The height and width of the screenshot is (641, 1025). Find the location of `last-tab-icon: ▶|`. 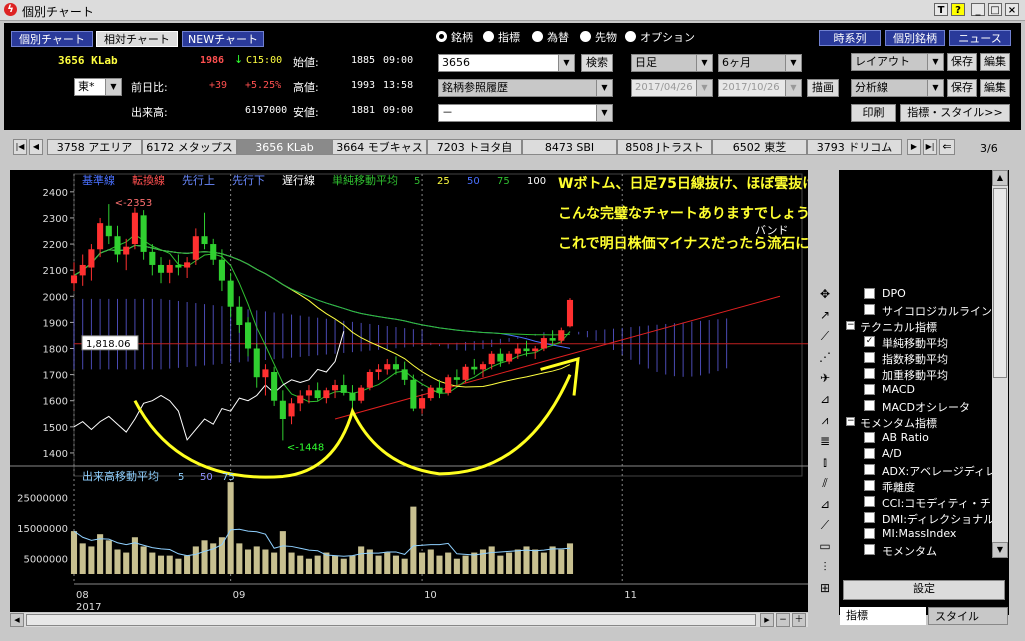

last-tab-icon: ▶| is located at coordinates (930, 147).